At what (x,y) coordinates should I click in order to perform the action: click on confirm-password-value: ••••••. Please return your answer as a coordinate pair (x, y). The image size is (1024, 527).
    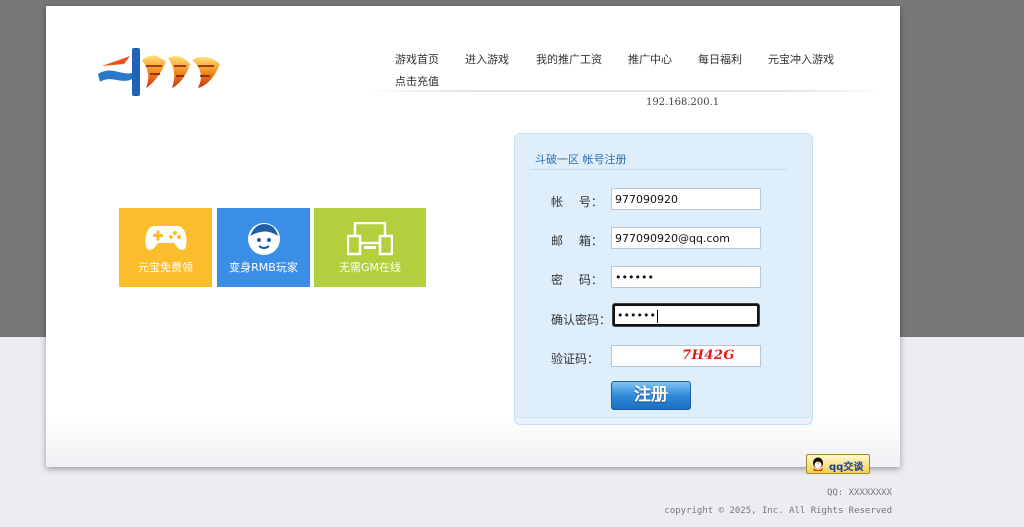
    Looking at the image, I should click on (636, 315).